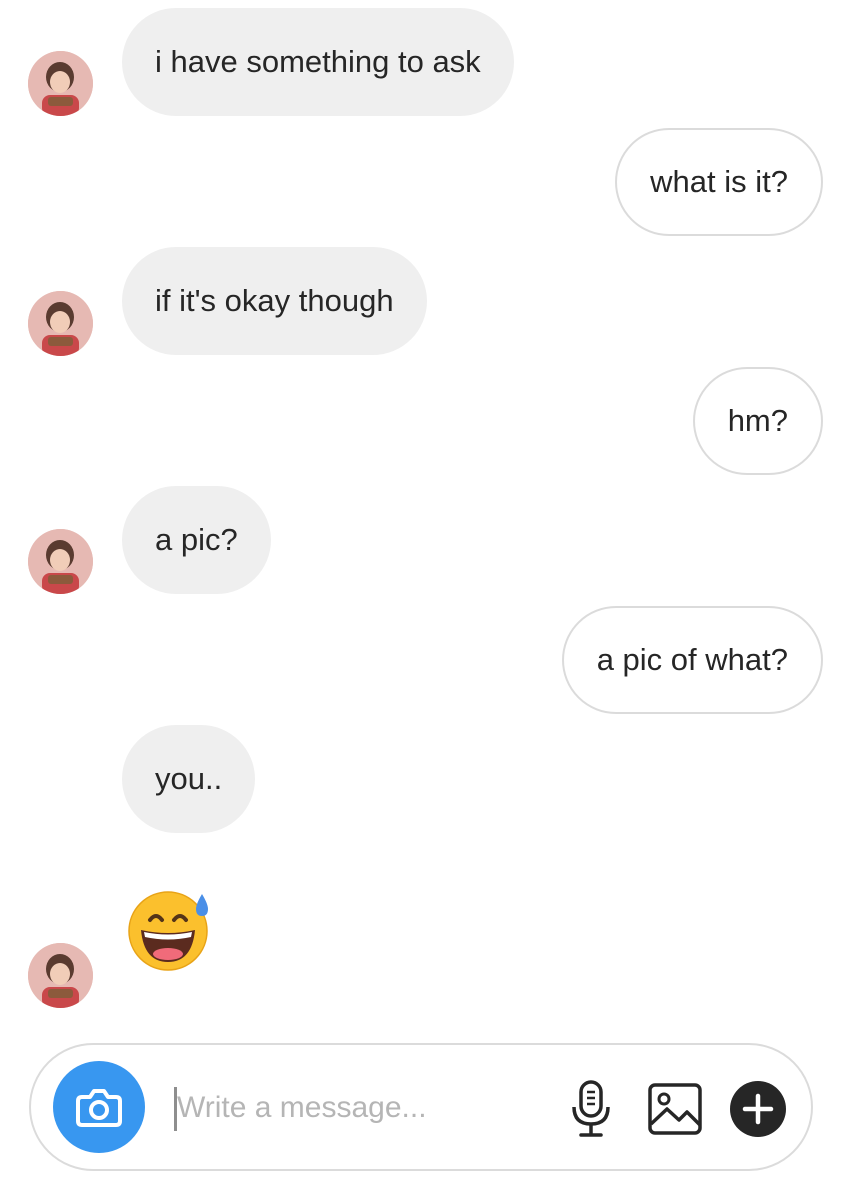 The image size is (842, 1200). I want to click on camera-icon, so click(99, 1108).